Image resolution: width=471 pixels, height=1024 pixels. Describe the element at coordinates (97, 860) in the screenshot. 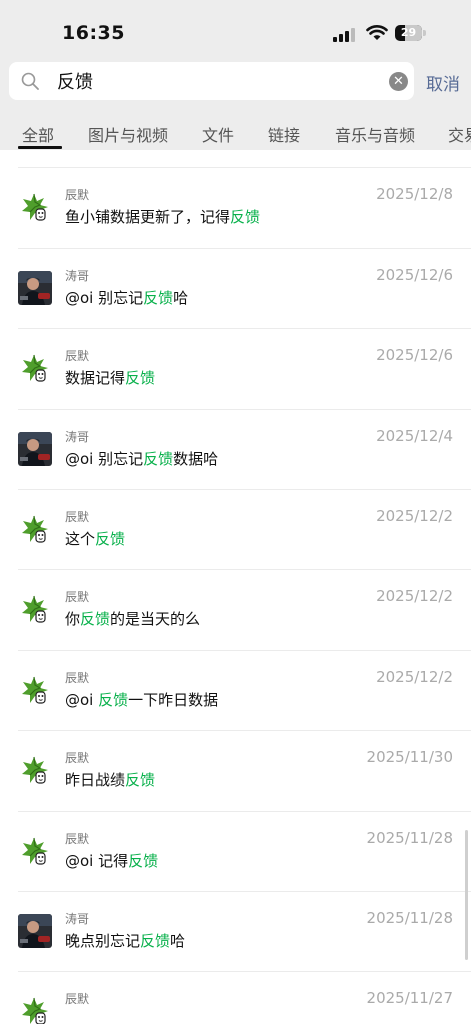

I see `message-text-before: @oi 记得` at that location.